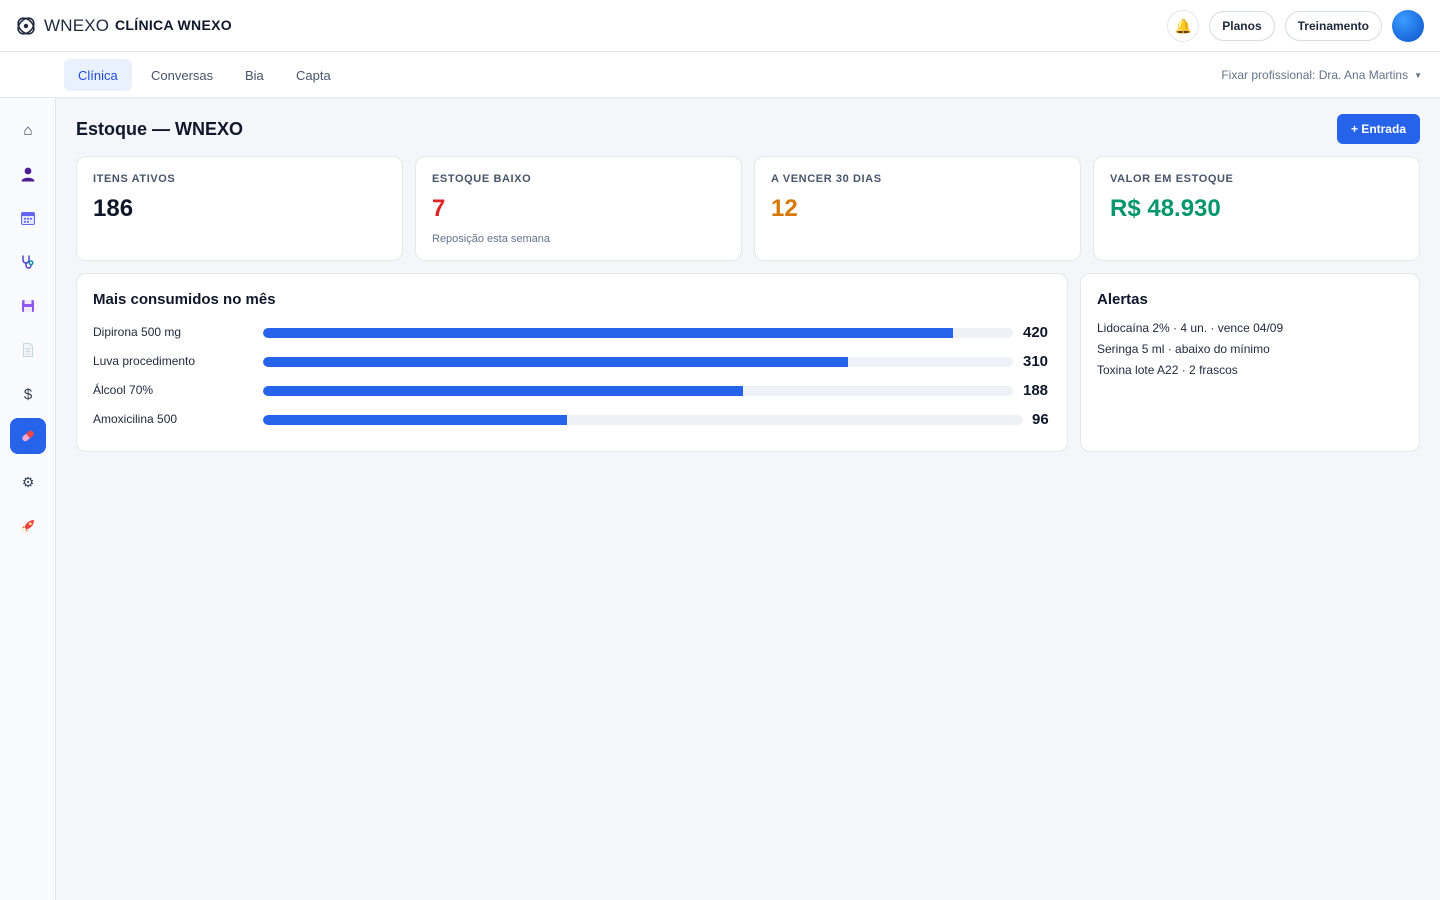 Image resolution: width=1440 pixels, height=900 pixels. I want to click on kpi-card-low-stock: ESTOQUE BAIXO 7 Reposição esta semana, so click(578, 208).